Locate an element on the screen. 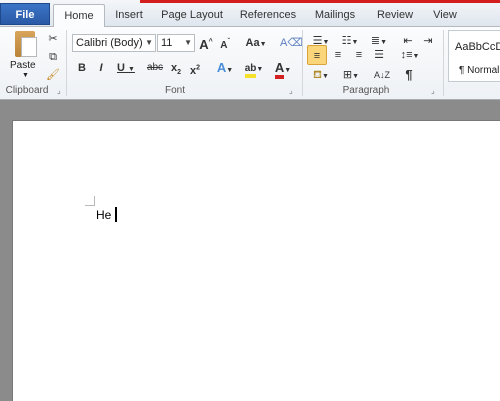 The image size is (500, 401). pilcrow-icon: ¶ is located at coordinates (409, 74).